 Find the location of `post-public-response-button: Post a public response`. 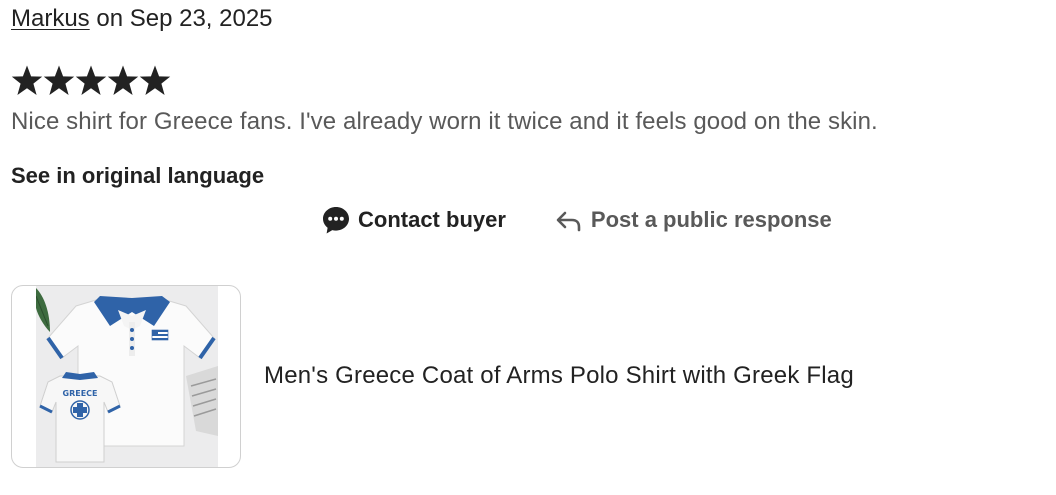

post-public-response-button: Post a public response is located at coordinates (693, 220).